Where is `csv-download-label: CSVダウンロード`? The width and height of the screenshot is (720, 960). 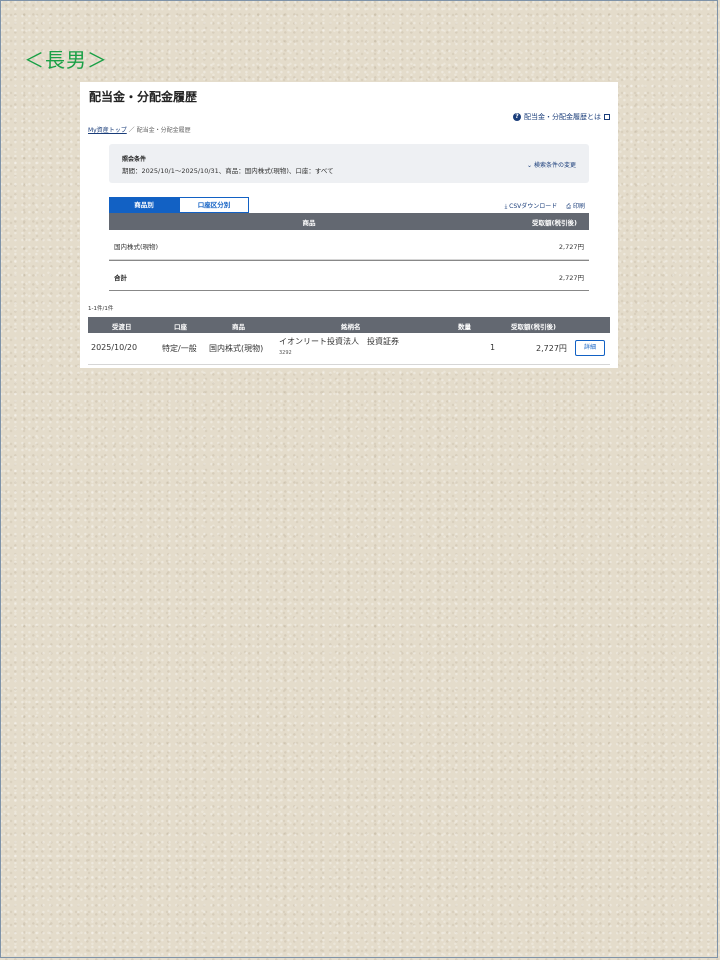 csv-download-label: CSVダウンロード is located at coordinates (533, 206).